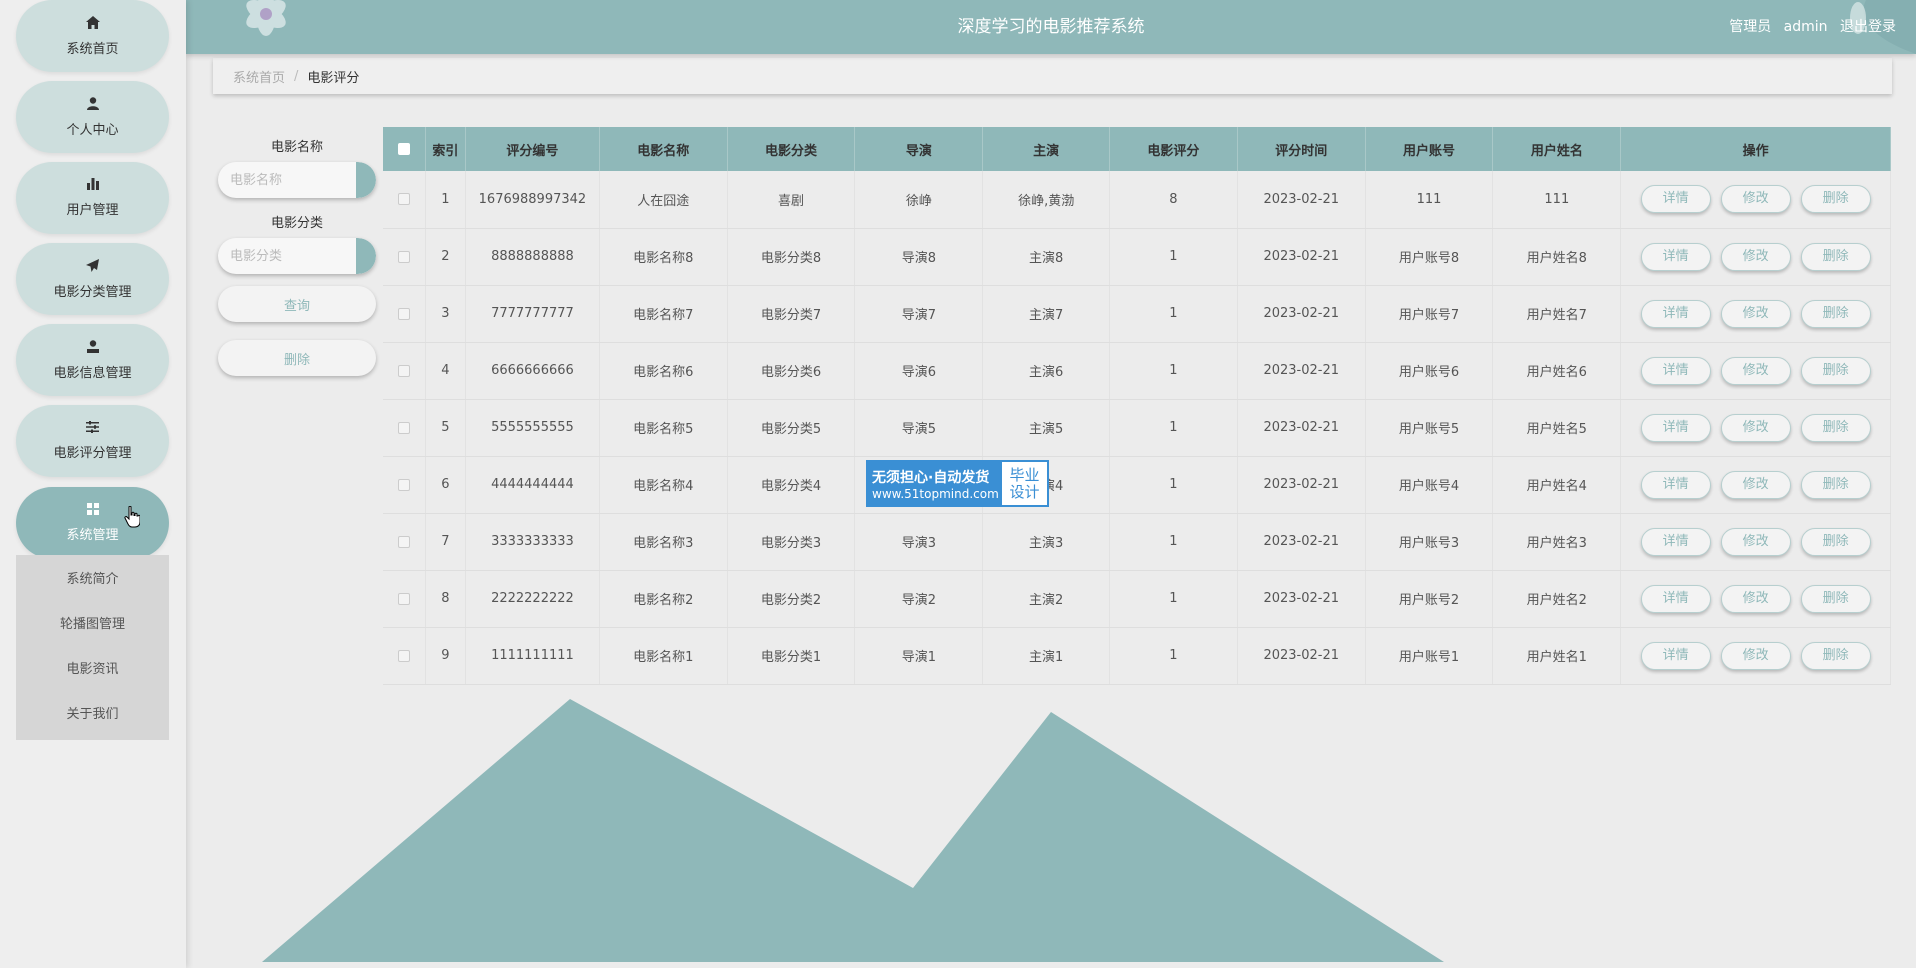 The height and width of the screenshot is (968, 1916). What do you see at coordinates (791, 149) in the screenshot?
I see `column-header: 电影分类` at bounding box center [791, 149].